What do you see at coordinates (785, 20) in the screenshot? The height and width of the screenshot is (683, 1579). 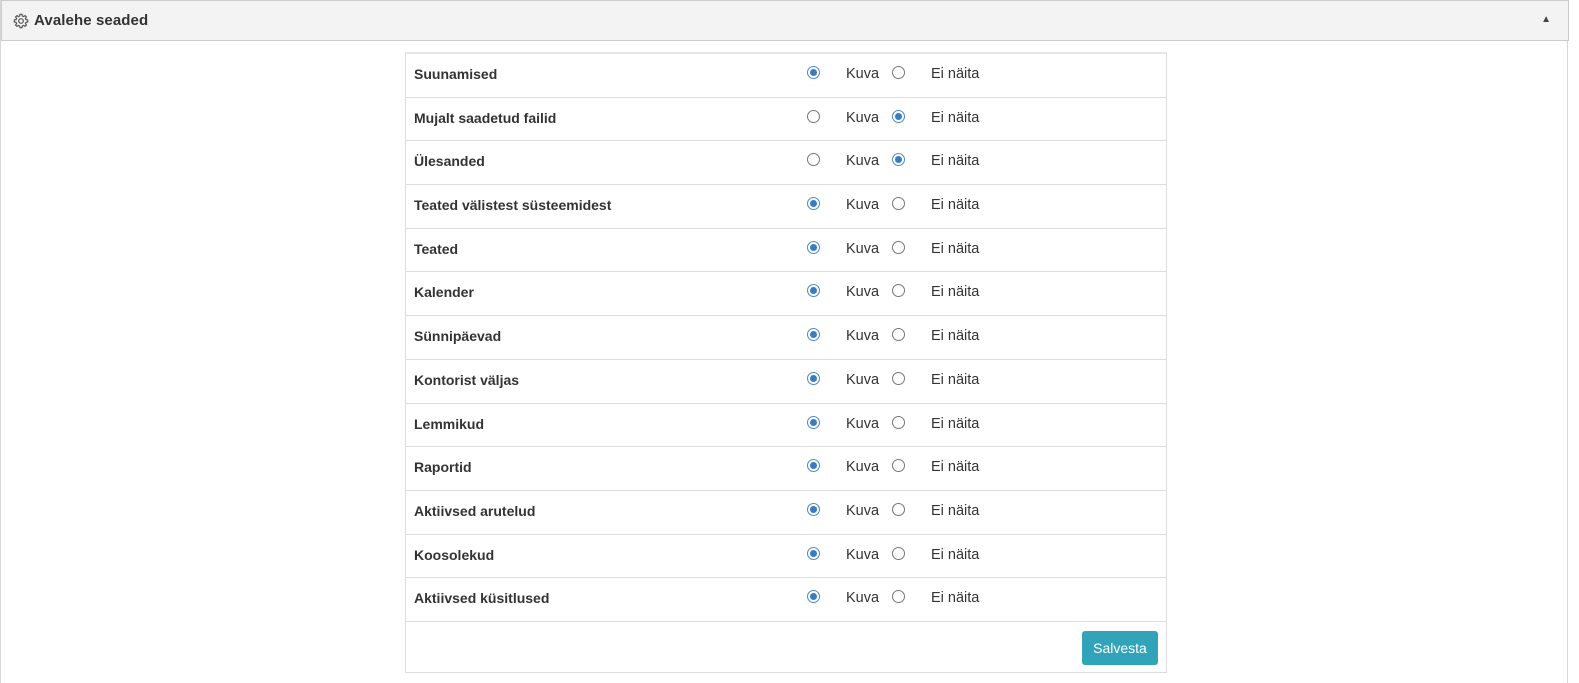 I see `panel-header: Avalehe seaded ▲` at bounding box center [785, 20].